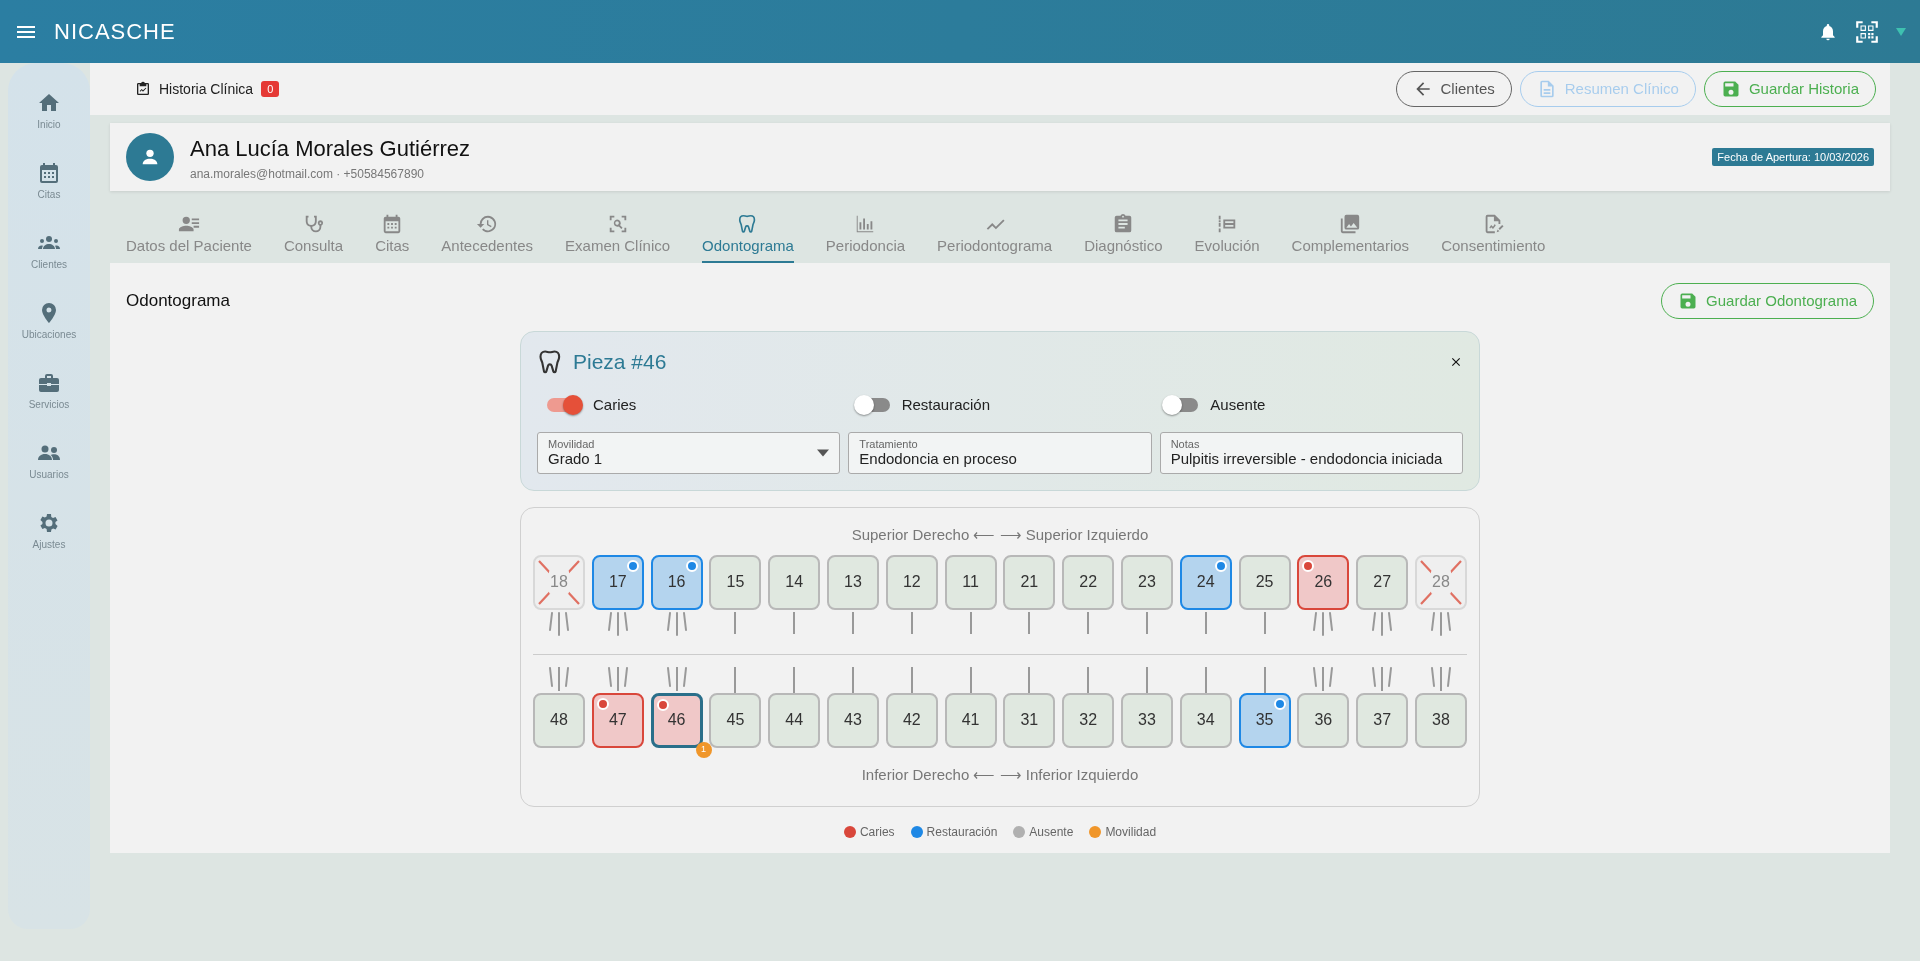 The width and height of the screenshot is (1920, 961). What do you see at coordinates (206, 89) in the screenshot?
I see `page-title: Historia Clínica` at bounding box center [206, 89].